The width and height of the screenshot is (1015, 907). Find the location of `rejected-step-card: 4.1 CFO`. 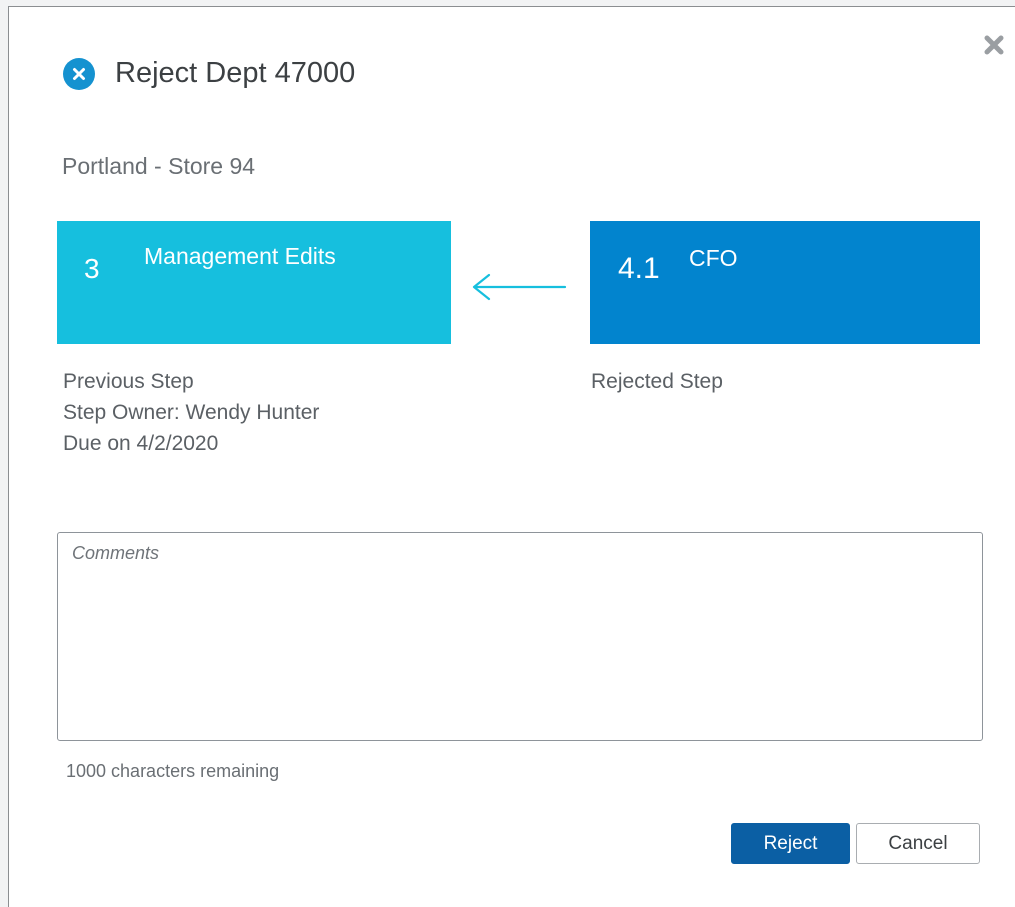

rejected-step-card: 4.1 CFO is located at coordinates (785, 282).